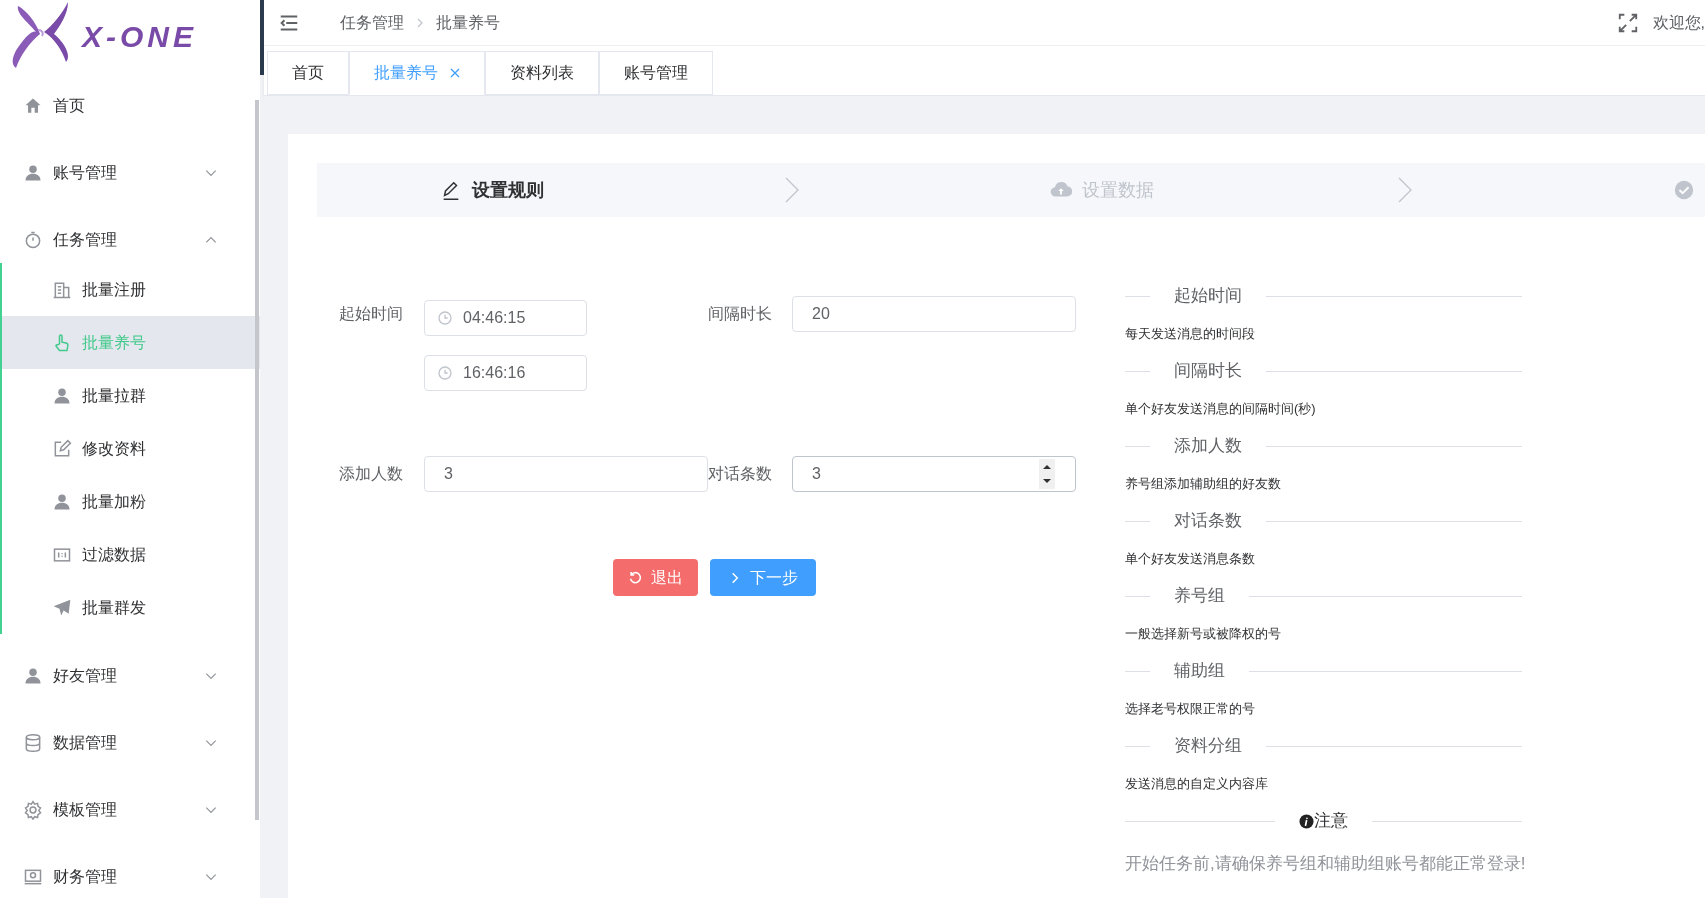 This screenshot has width=1705, height=898. Describe the element at coordinates (1208, 446) in the screenshot. I see `section-title: 添加人数` at that location.